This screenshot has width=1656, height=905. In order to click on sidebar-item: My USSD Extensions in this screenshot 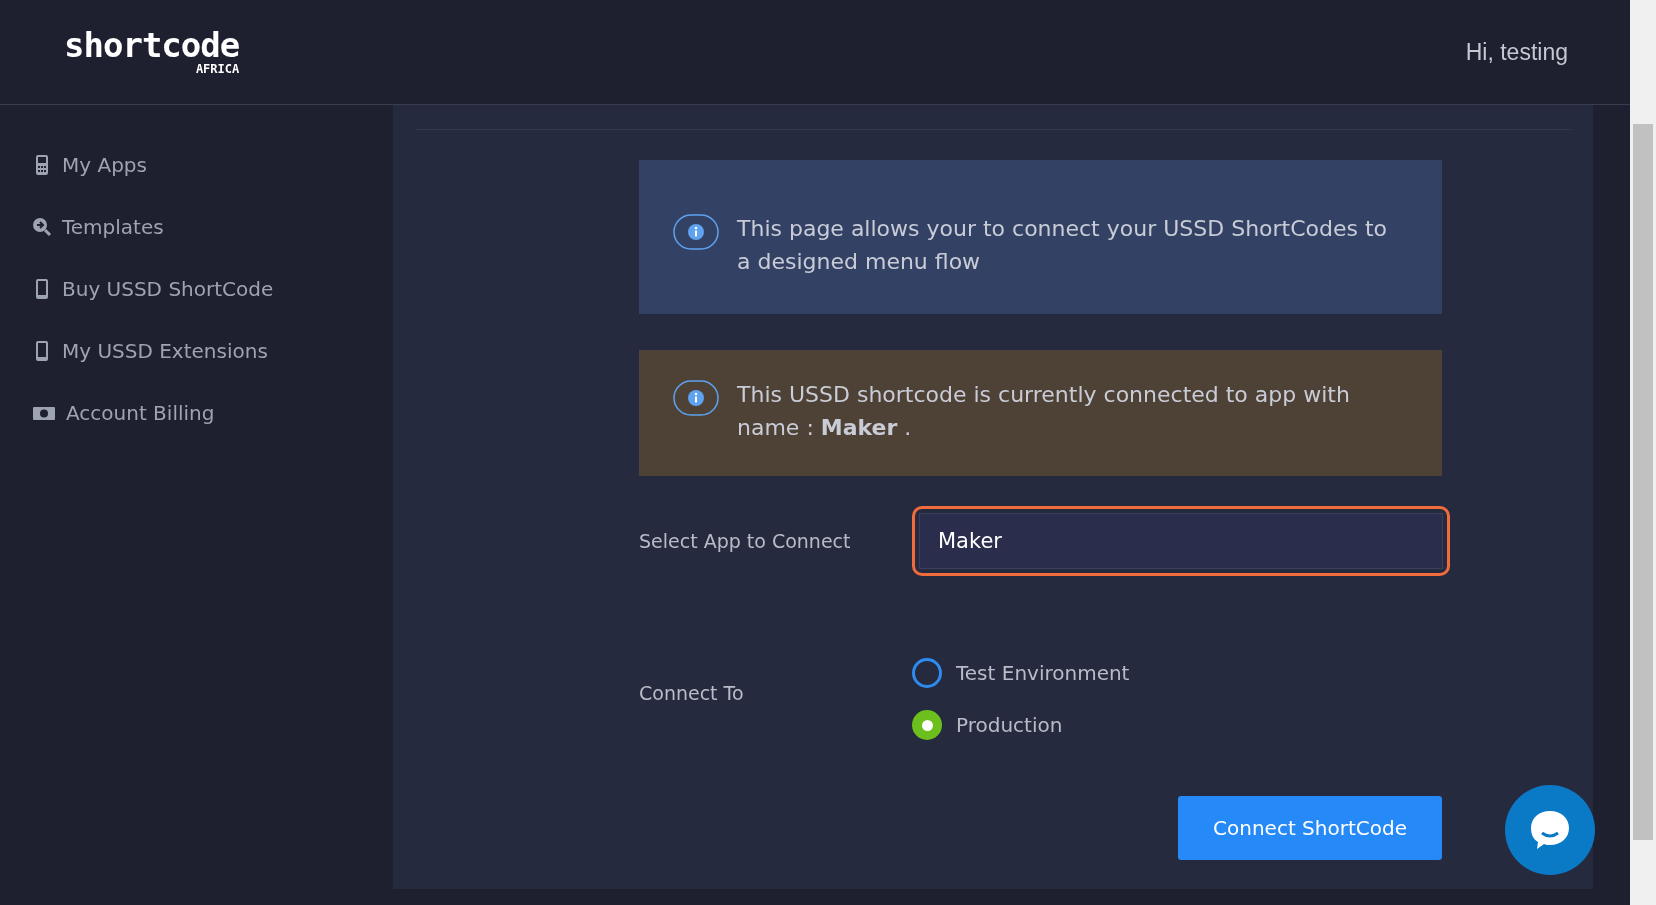, I will do `click(196, 351)`.